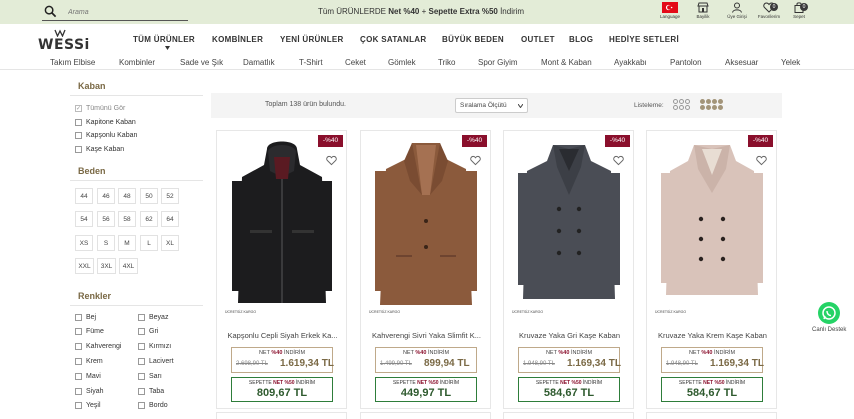  Describe the element at coordinates (737, 12) in the screenshot. I see `login-button: Üye Girişi` at that location.